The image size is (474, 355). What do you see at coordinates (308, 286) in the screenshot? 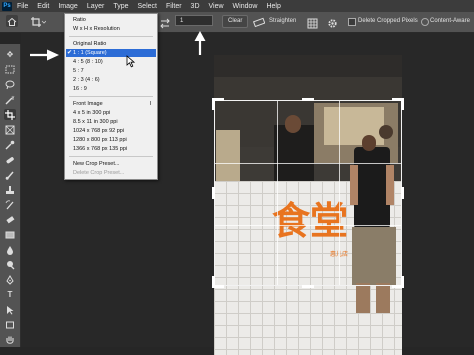
I see `crop-handle-bottom` at bounding box center [308, 286].